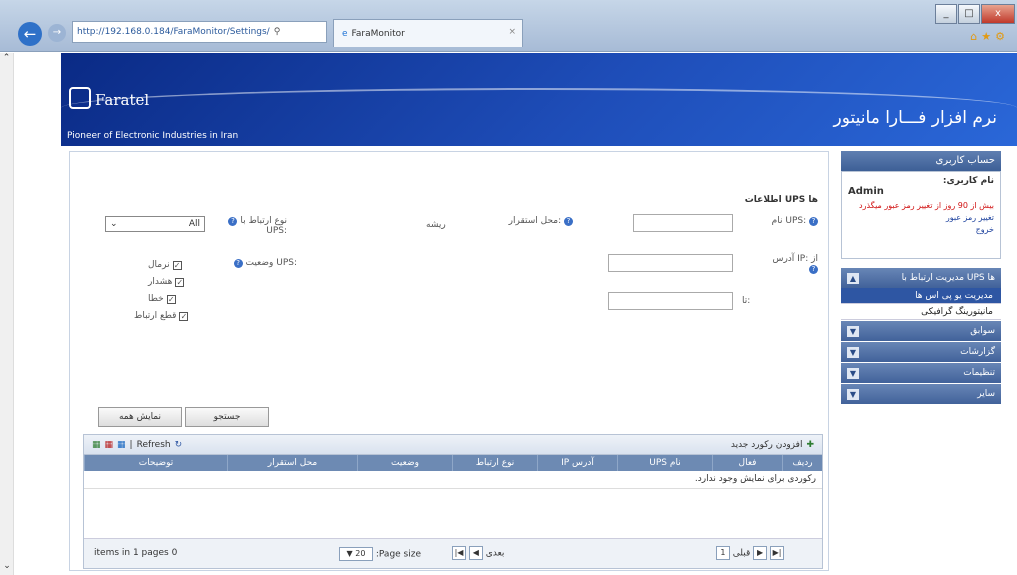  Describe the element at coordinates (535, 221) in the screenshot. I see `location-label-text: محل استقرار:` at that location.